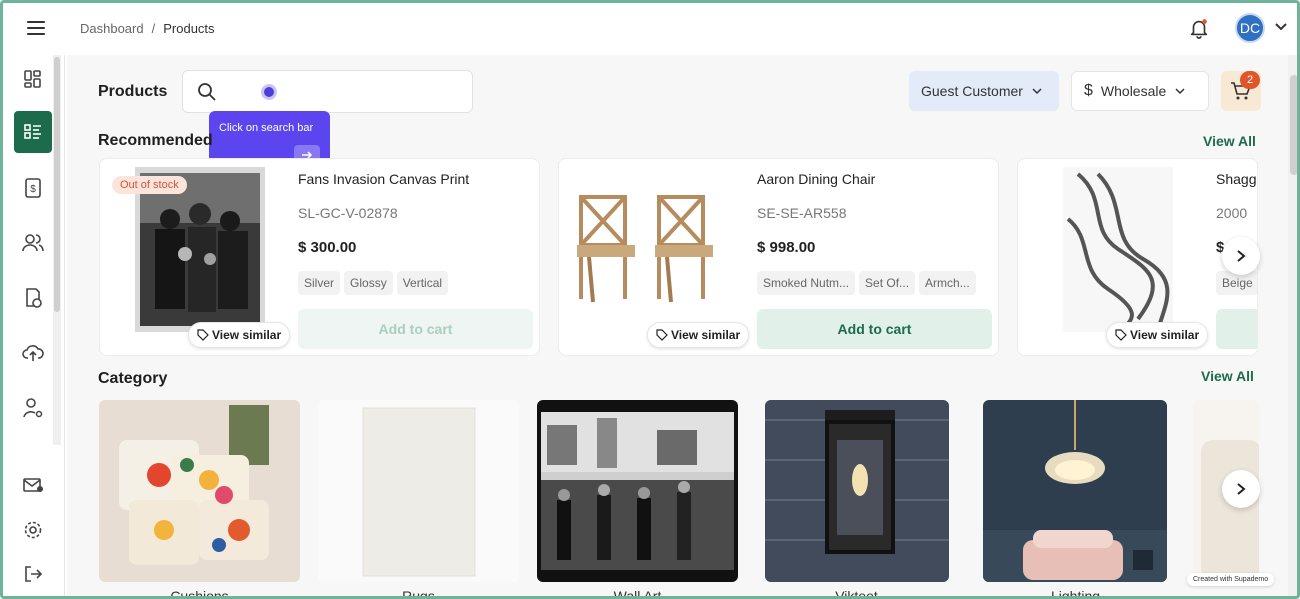 Image resolution: width=1300 pixels, height=599 pixels. Describe the element at coordinates (368, 283) in the screenshot. I see `product-tag: Glossy` at that location.